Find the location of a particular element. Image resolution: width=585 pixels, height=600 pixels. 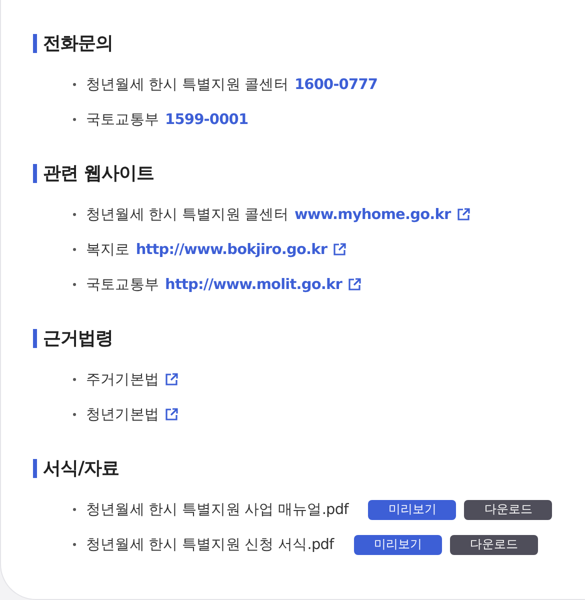

file-name: 청년월세 한시 특별지원 사업 매뉴얼.pdf is located at coordinates (217, 510).